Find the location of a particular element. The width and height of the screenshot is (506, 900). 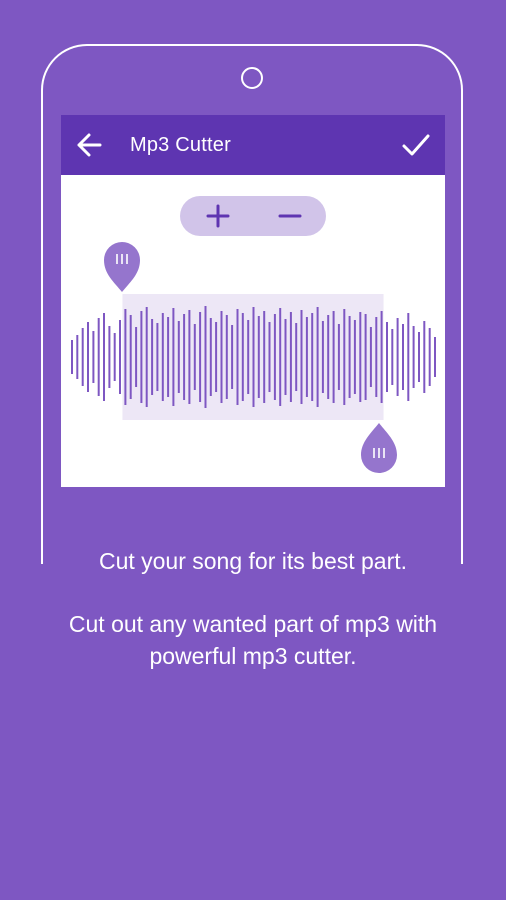

check-icon is located at coordinates (416, 145).